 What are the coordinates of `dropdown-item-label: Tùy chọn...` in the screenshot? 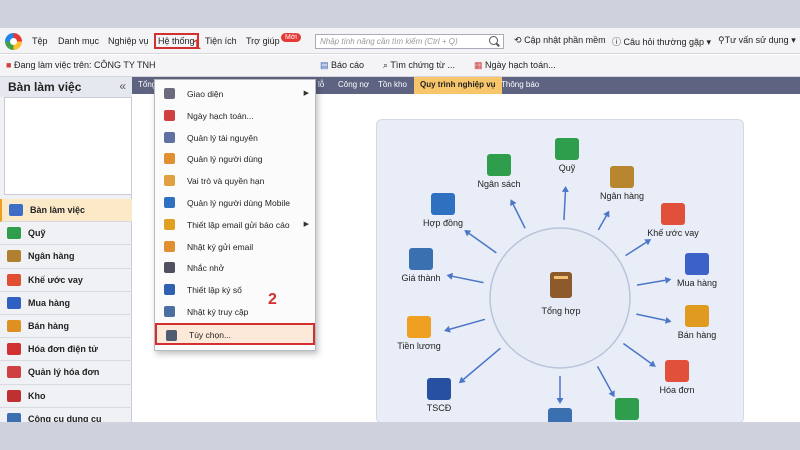 It's located at (210, 334).